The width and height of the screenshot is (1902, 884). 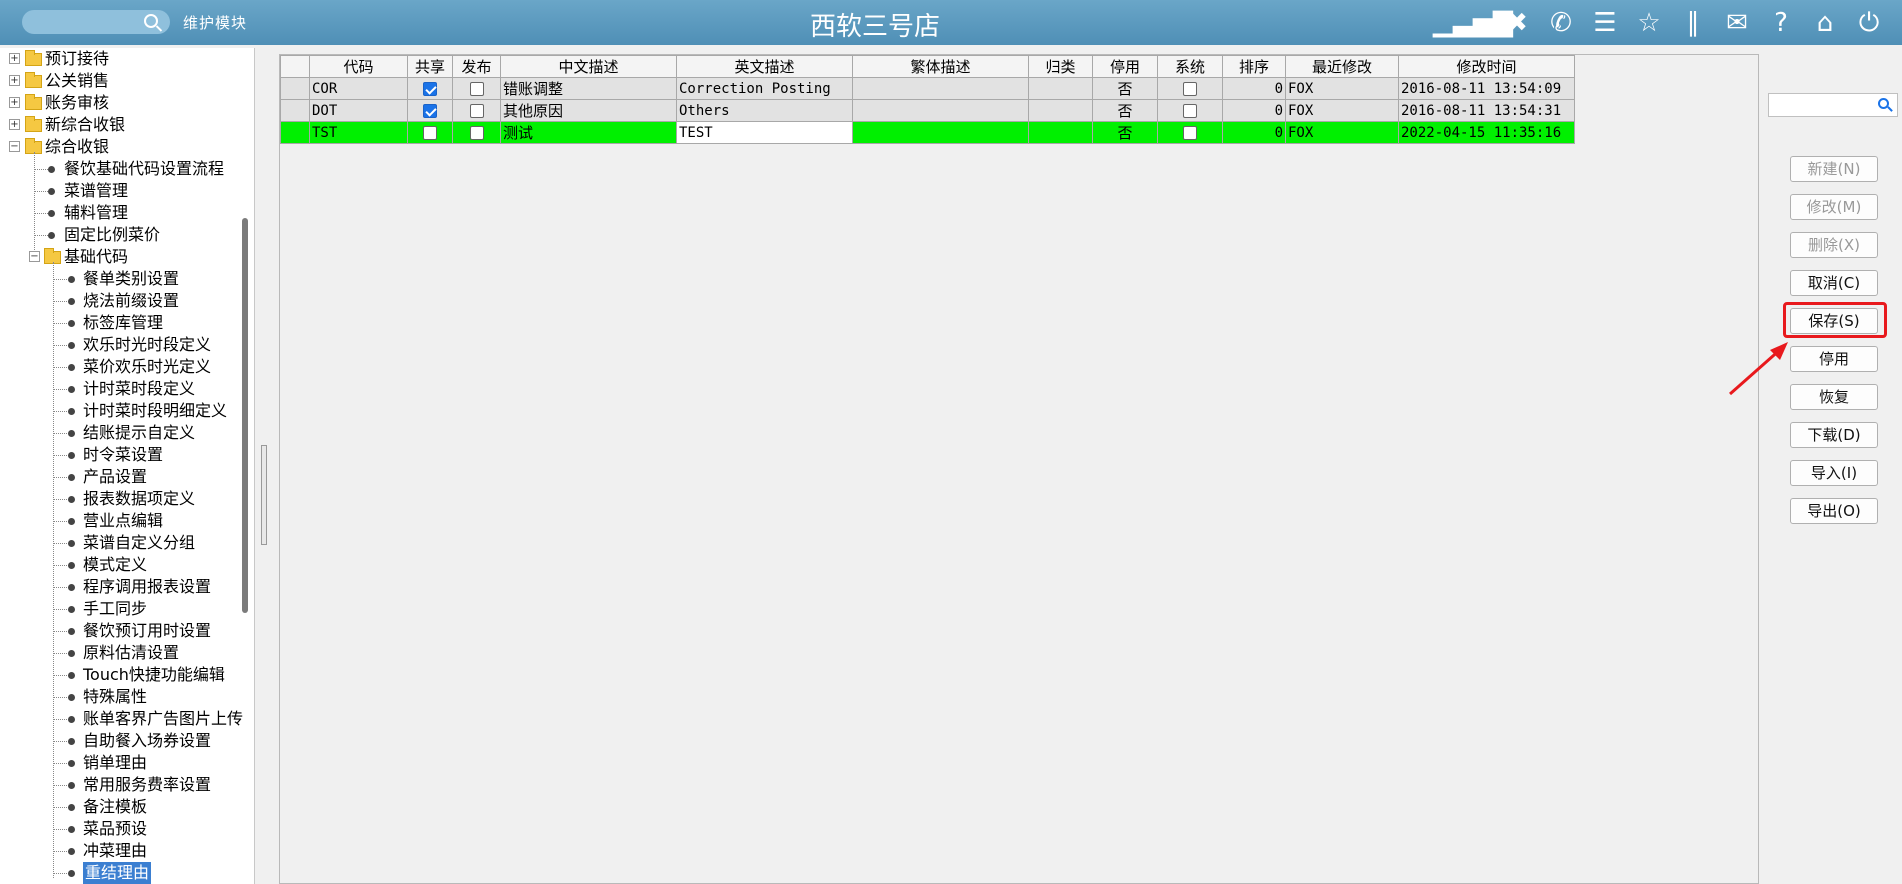 What do you see at coordinates (1060, 66) in the screenshot?
I see `col-header: 归类` at bounding box center [1060, 66].